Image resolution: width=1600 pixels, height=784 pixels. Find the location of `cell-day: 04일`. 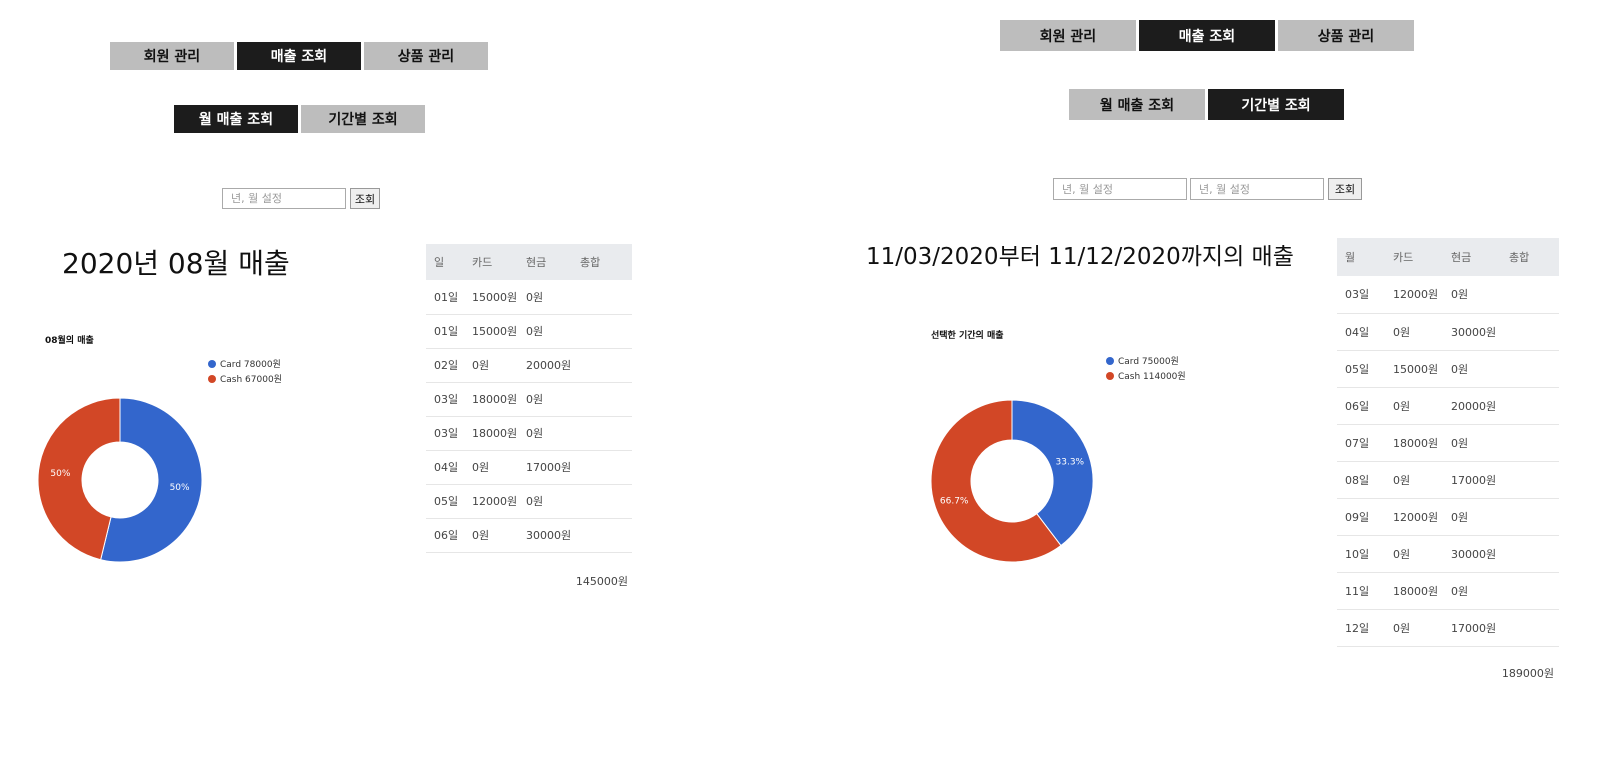

cell-day: 04일 is located at coordinates (1361, 332).